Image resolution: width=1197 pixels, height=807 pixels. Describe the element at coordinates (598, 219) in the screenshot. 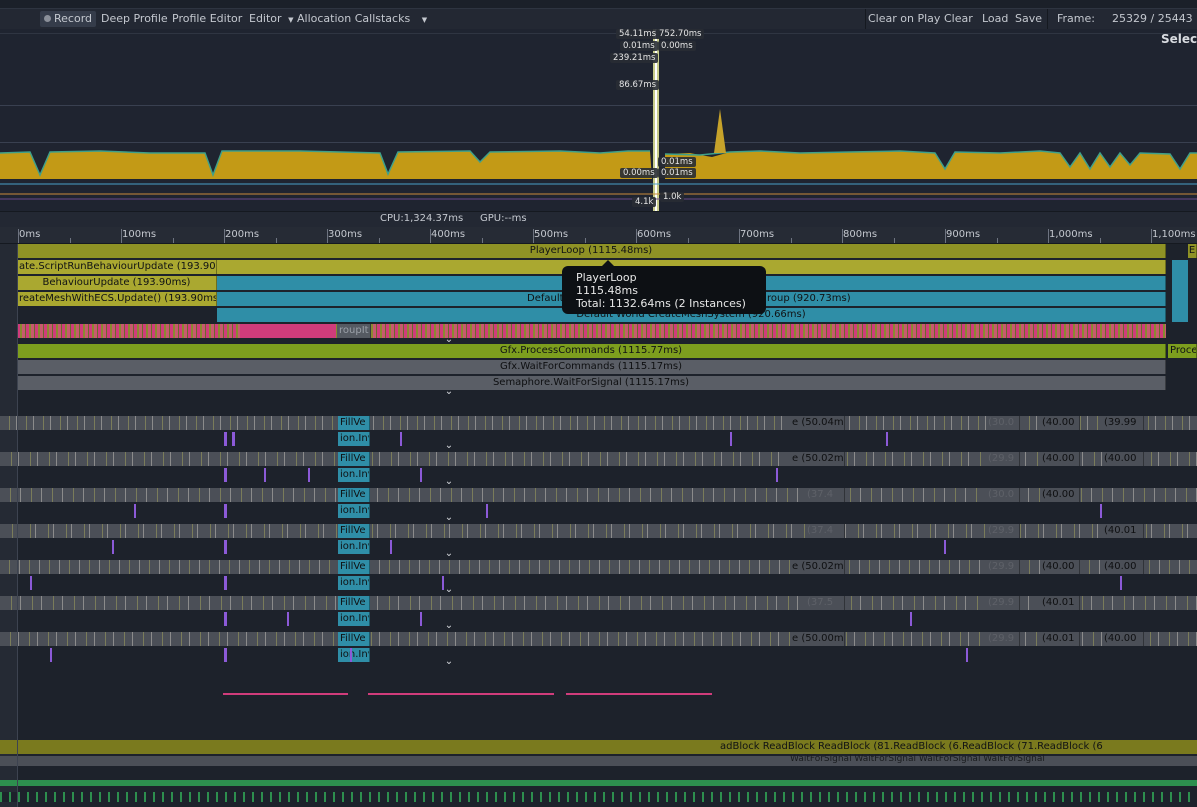

I see `frame-timing-status: CPU:1,324.37ms GPU:--ms` at that location.